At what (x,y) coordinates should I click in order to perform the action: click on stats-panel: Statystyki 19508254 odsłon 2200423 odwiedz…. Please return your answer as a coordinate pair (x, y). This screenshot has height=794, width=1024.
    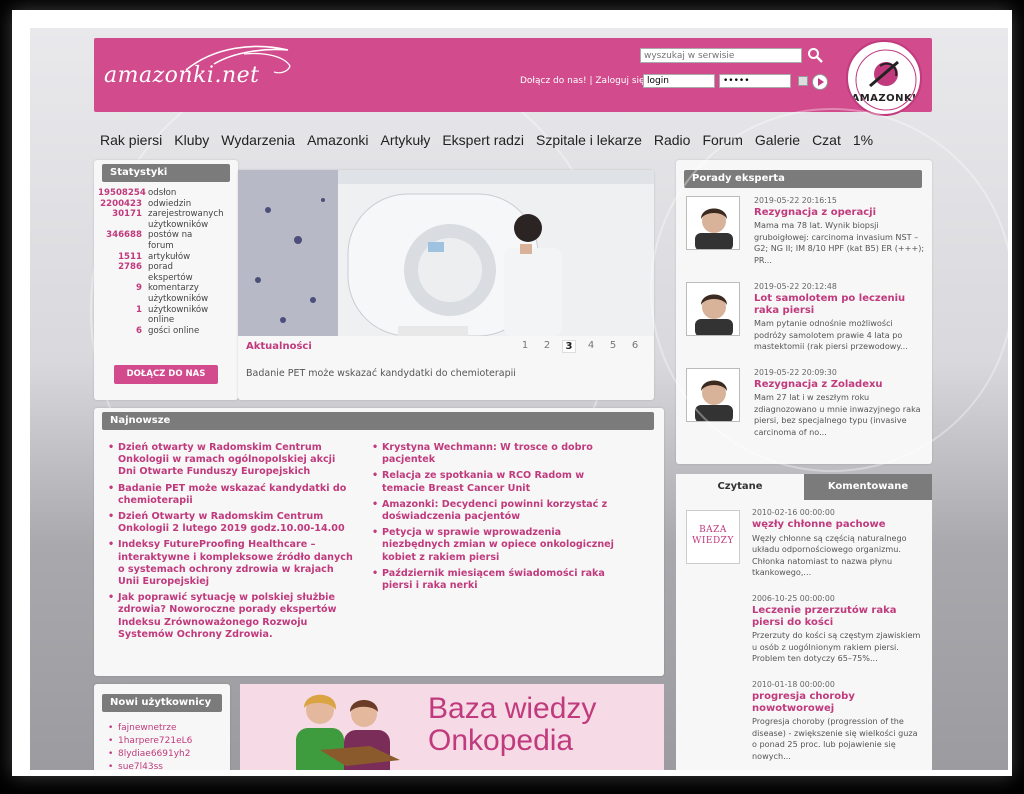
    Looking at the image, I should click on (166, 280).